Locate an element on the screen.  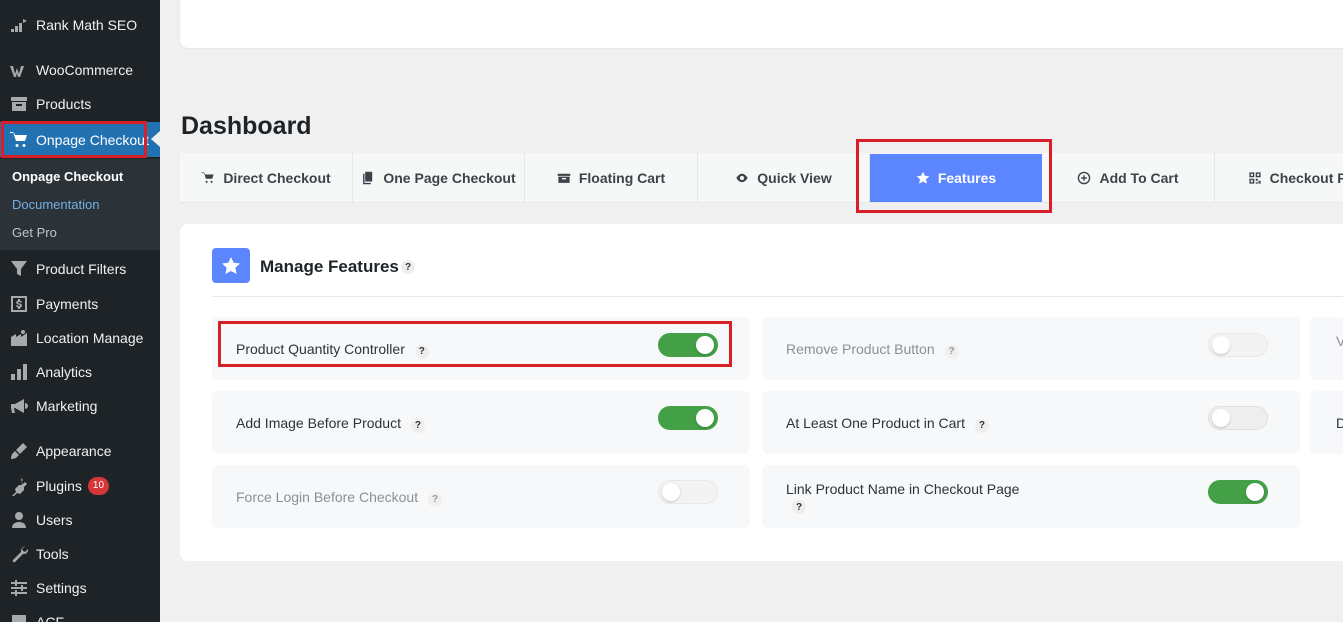
acf-icon is located at coordinates (18, 617).